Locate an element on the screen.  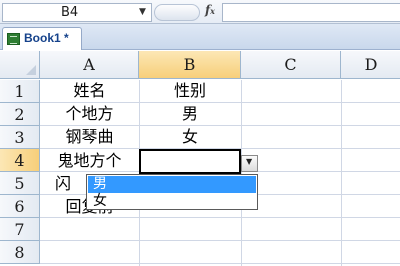
cell-b1: 性别 is located at coordinates (190, 91).